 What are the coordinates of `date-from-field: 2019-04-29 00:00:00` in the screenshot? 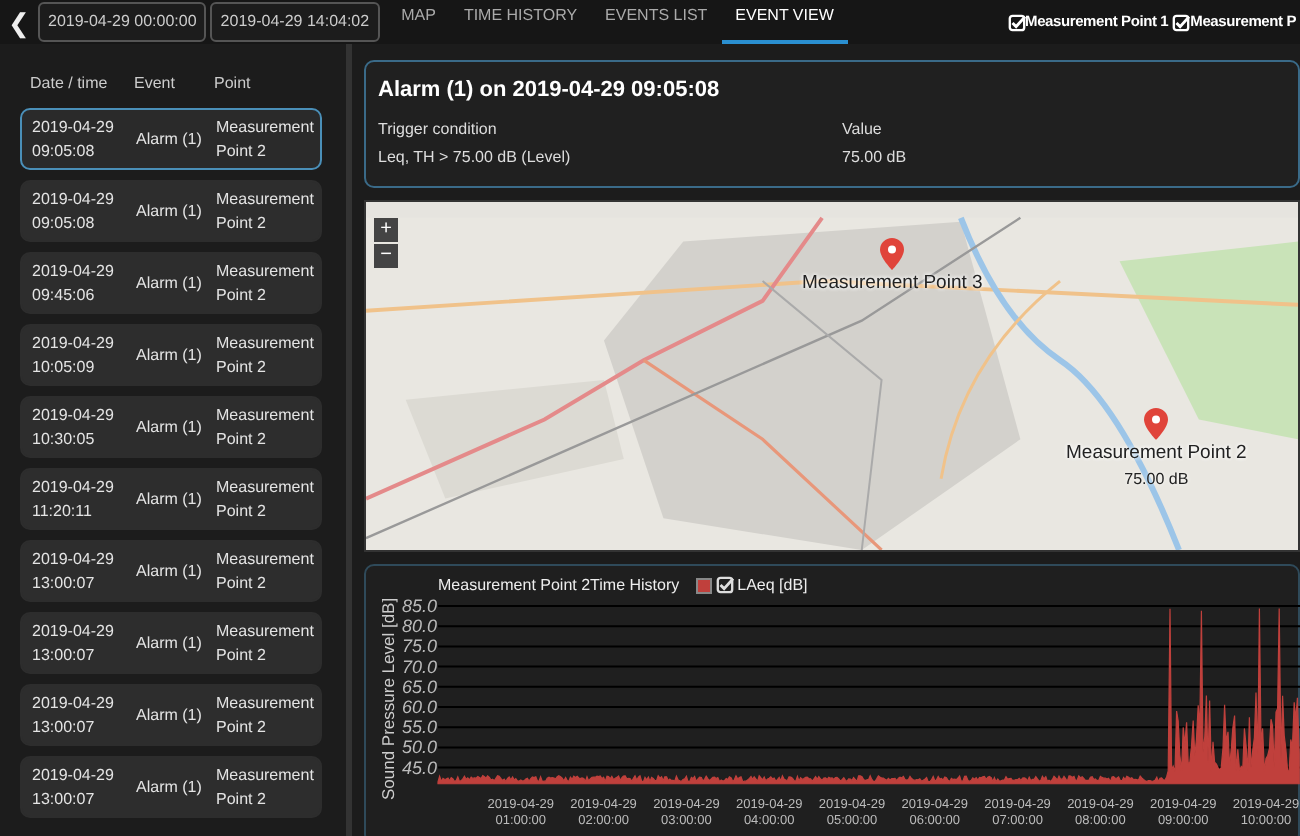 It's located at (122, 22).